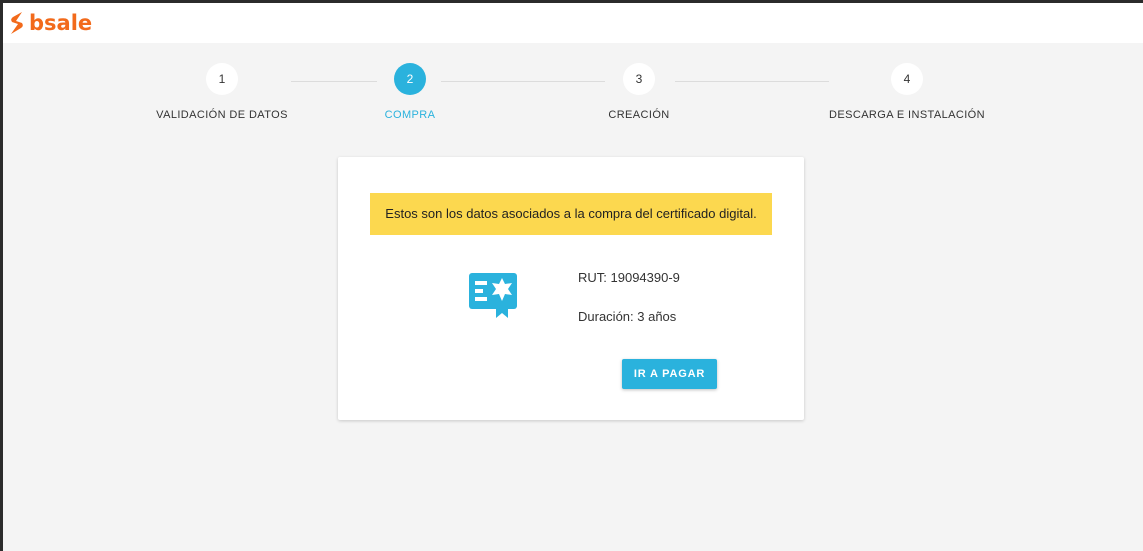  Describe the element at coordinates (639, 115) in the screenshot. I see `step-3-label: CREACIÓN` at that location.